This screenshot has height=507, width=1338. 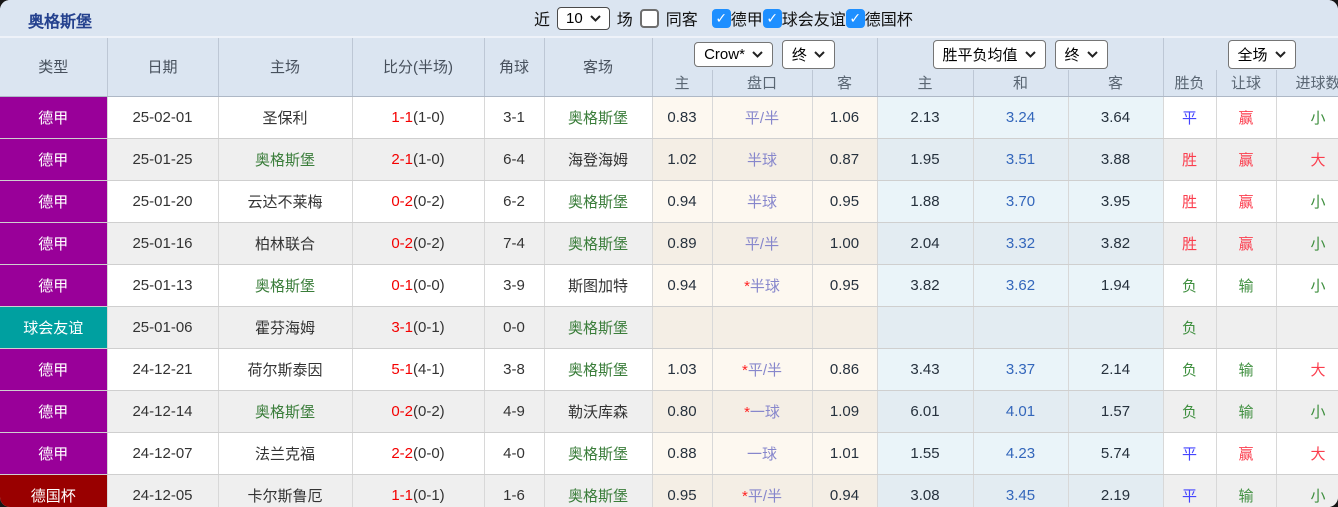 What do you see at coordinates (762, 411) in the screenshot?
I see `handicap-line: *一球` at bounding box center [762, 411].